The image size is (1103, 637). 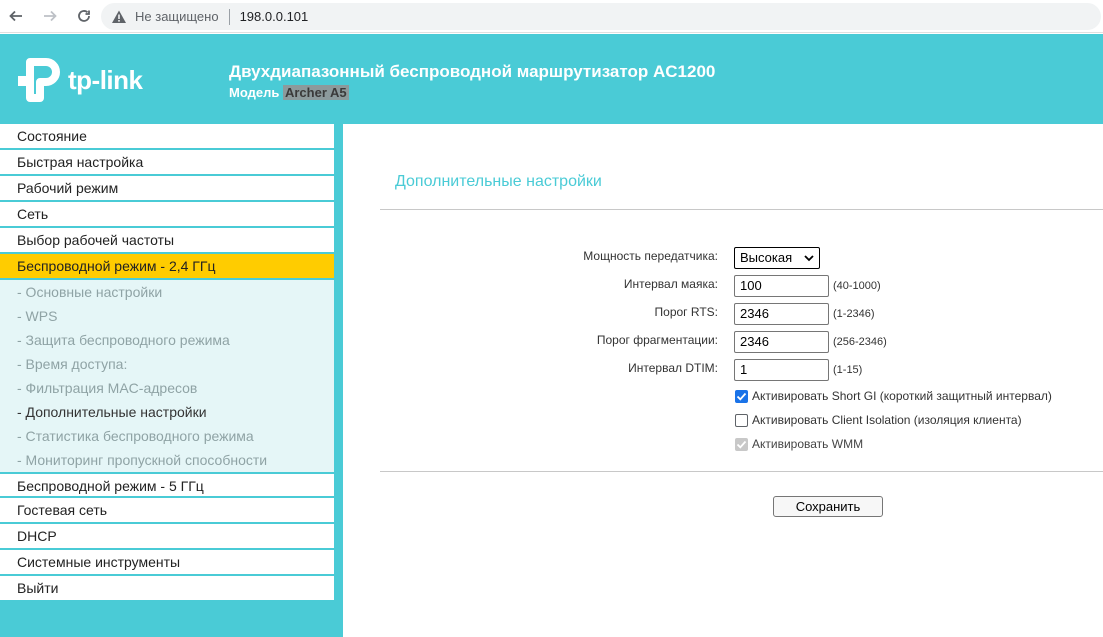 I want to click on beacon-interval-hint: (40-1000), so click(x=857, y=286).